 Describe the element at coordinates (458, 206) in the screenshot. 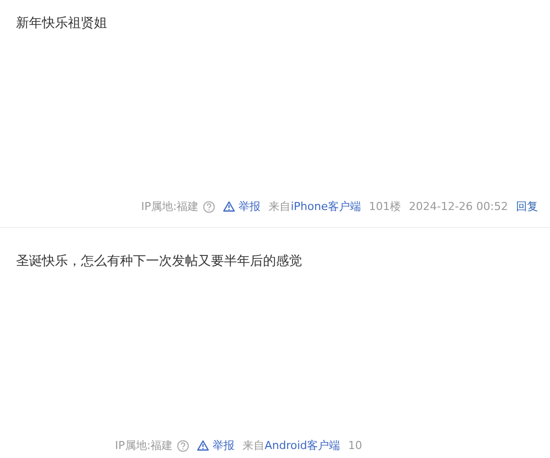

I see `post-time: 2024-12-26 00:52` at that location.